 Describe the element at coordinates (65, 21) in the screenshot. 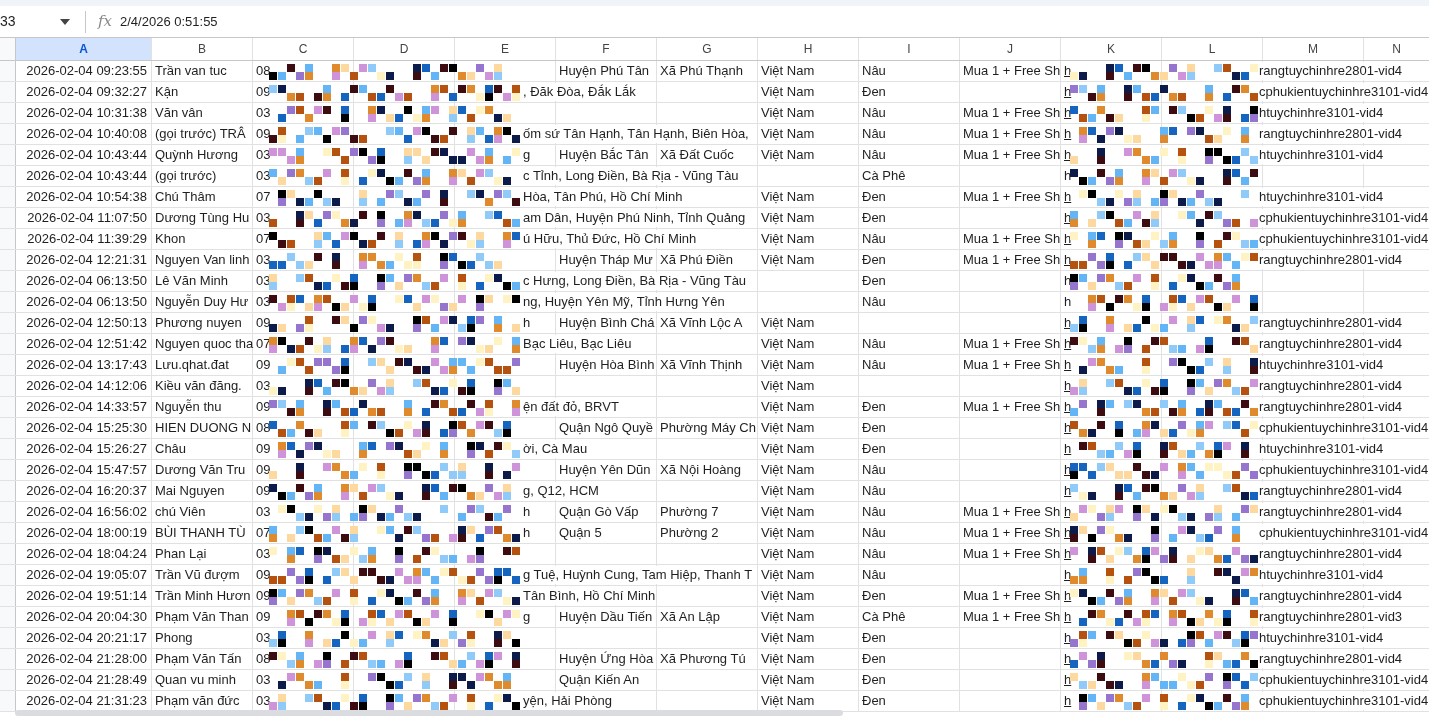

I see `dropdown-caret-icon` at that location.